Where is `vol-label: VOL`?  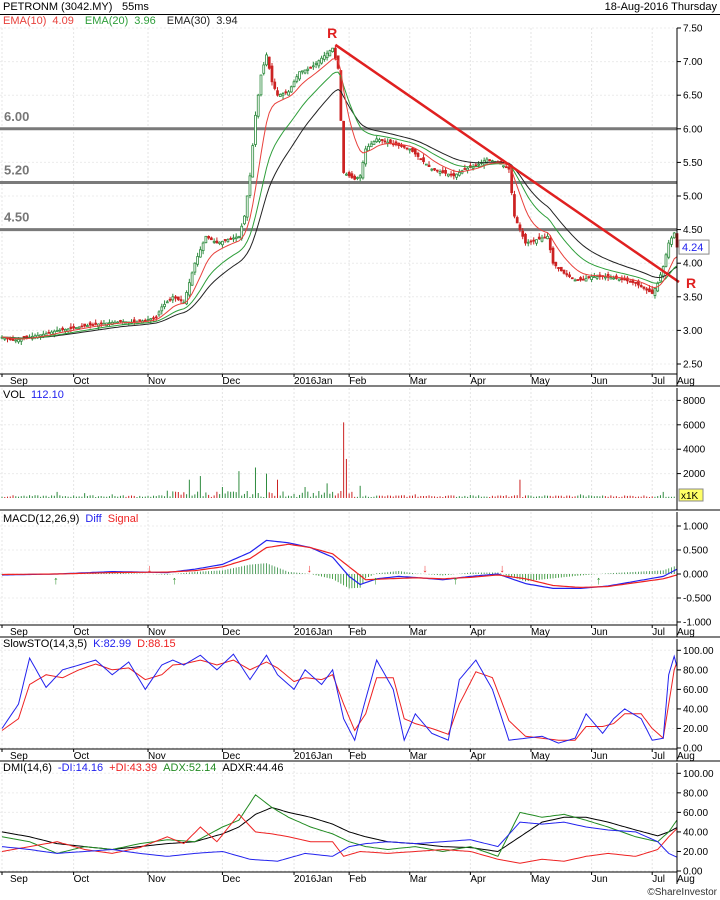 vol-label: VOL is located at coordinates (14, 395).